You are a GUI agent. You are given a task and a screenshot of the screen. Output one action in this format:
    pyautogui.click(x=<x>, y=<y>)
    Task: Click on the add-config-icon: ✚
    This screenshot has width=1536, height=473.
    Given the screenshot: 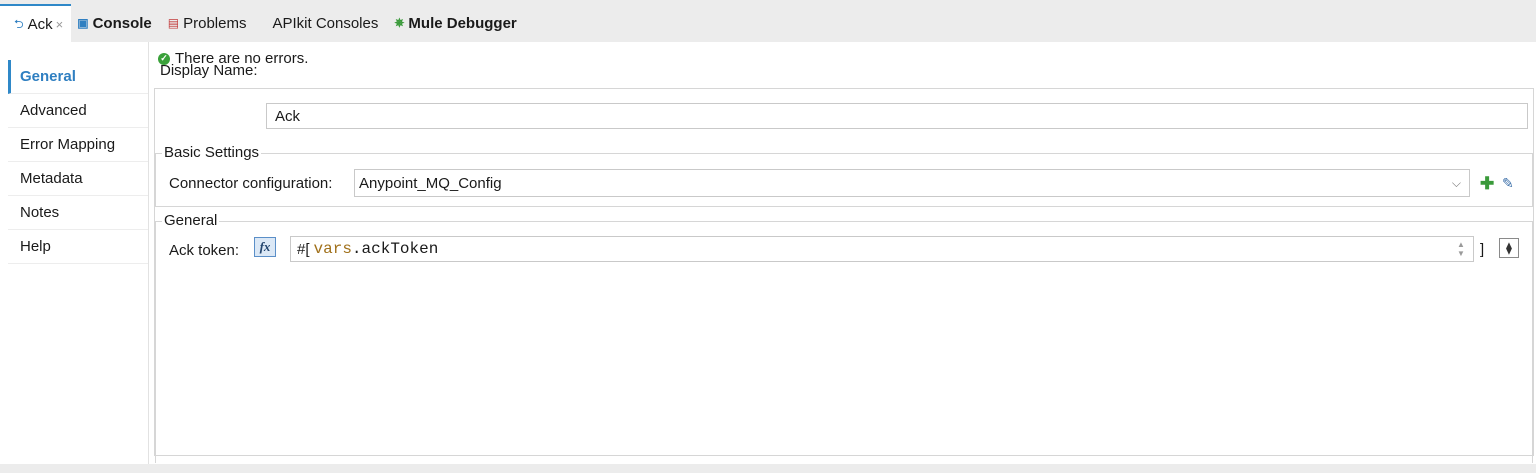 What is the action you would take?
    pyautogui.click(x=1487, y=183)
    